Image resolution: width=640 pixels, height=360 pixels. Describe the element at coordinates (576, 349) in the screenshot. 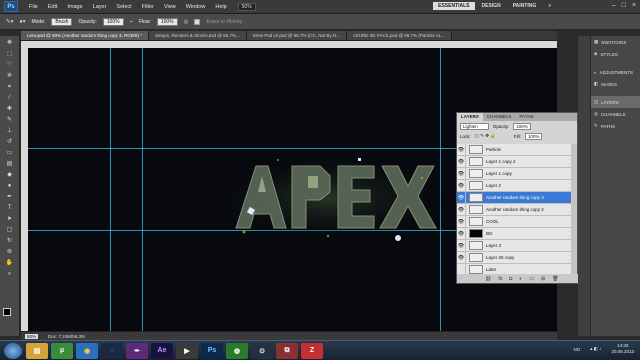

I see `language-indicator: NO` at that location.